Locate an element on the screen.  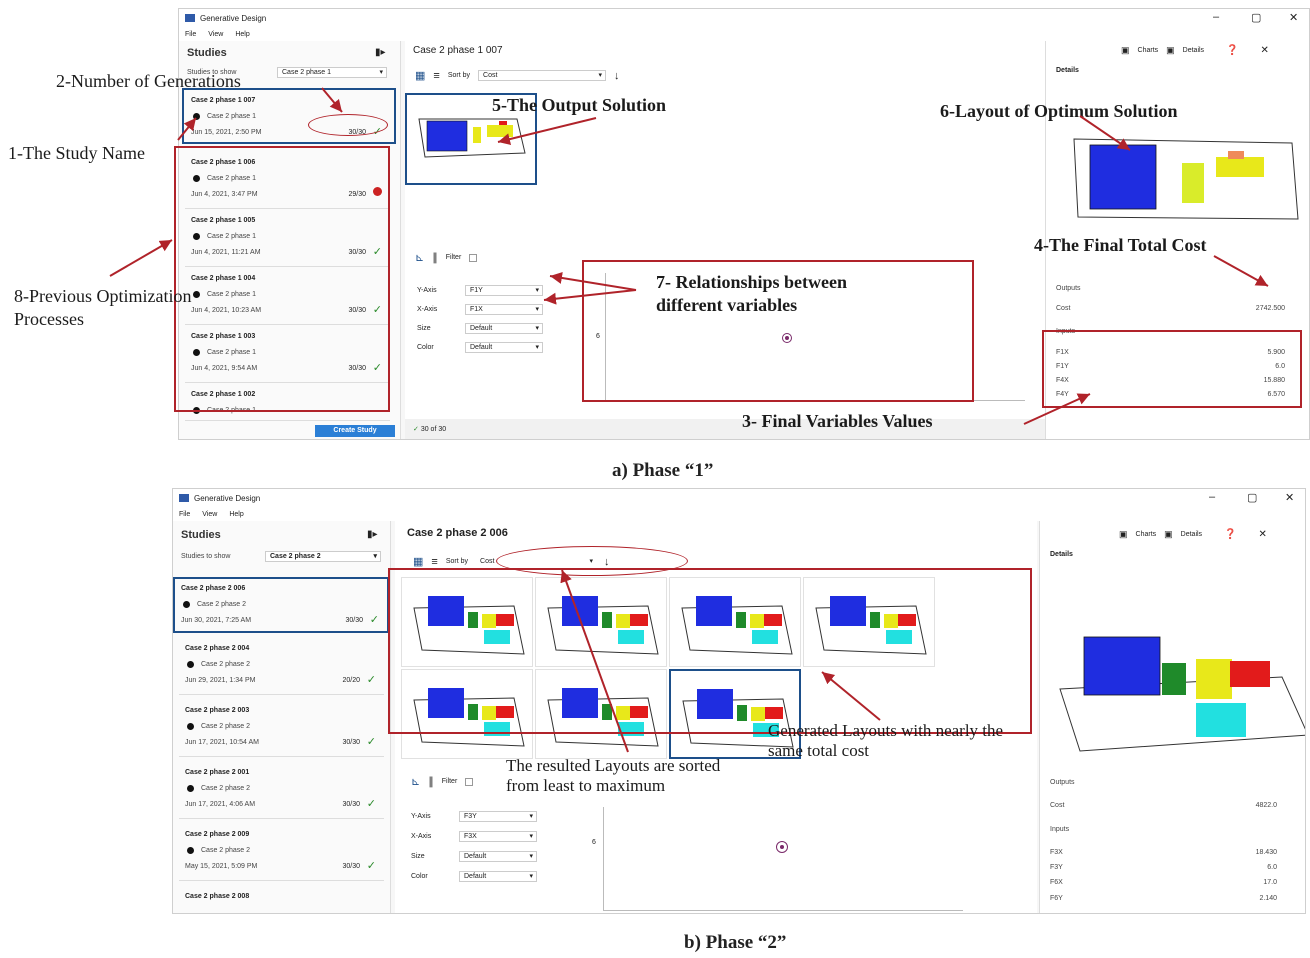
study-title: Case 2 phase 1 007 is located at coordinates (458, 50).